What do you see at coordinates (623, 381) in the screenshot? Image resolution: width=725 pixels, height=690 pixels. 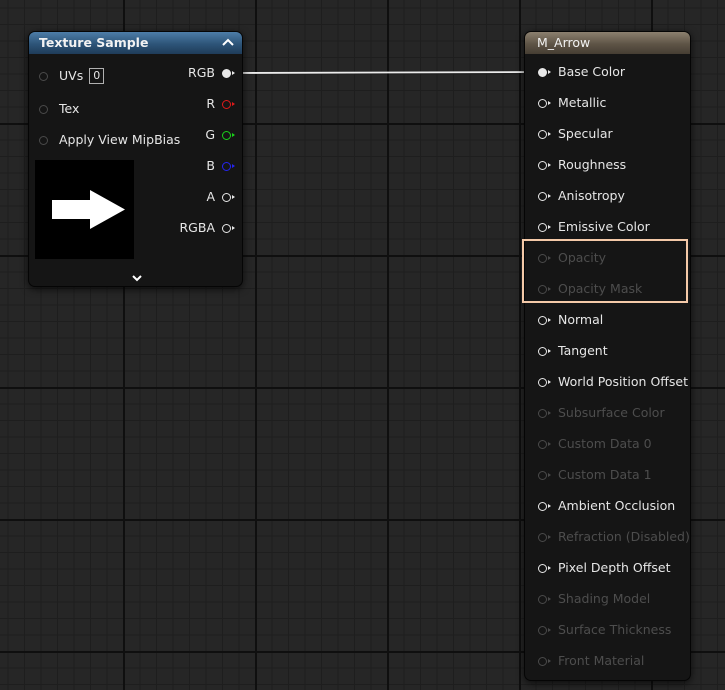 I see `world-position-offset-label: World Position Offset` at bounding box center [623, 381].